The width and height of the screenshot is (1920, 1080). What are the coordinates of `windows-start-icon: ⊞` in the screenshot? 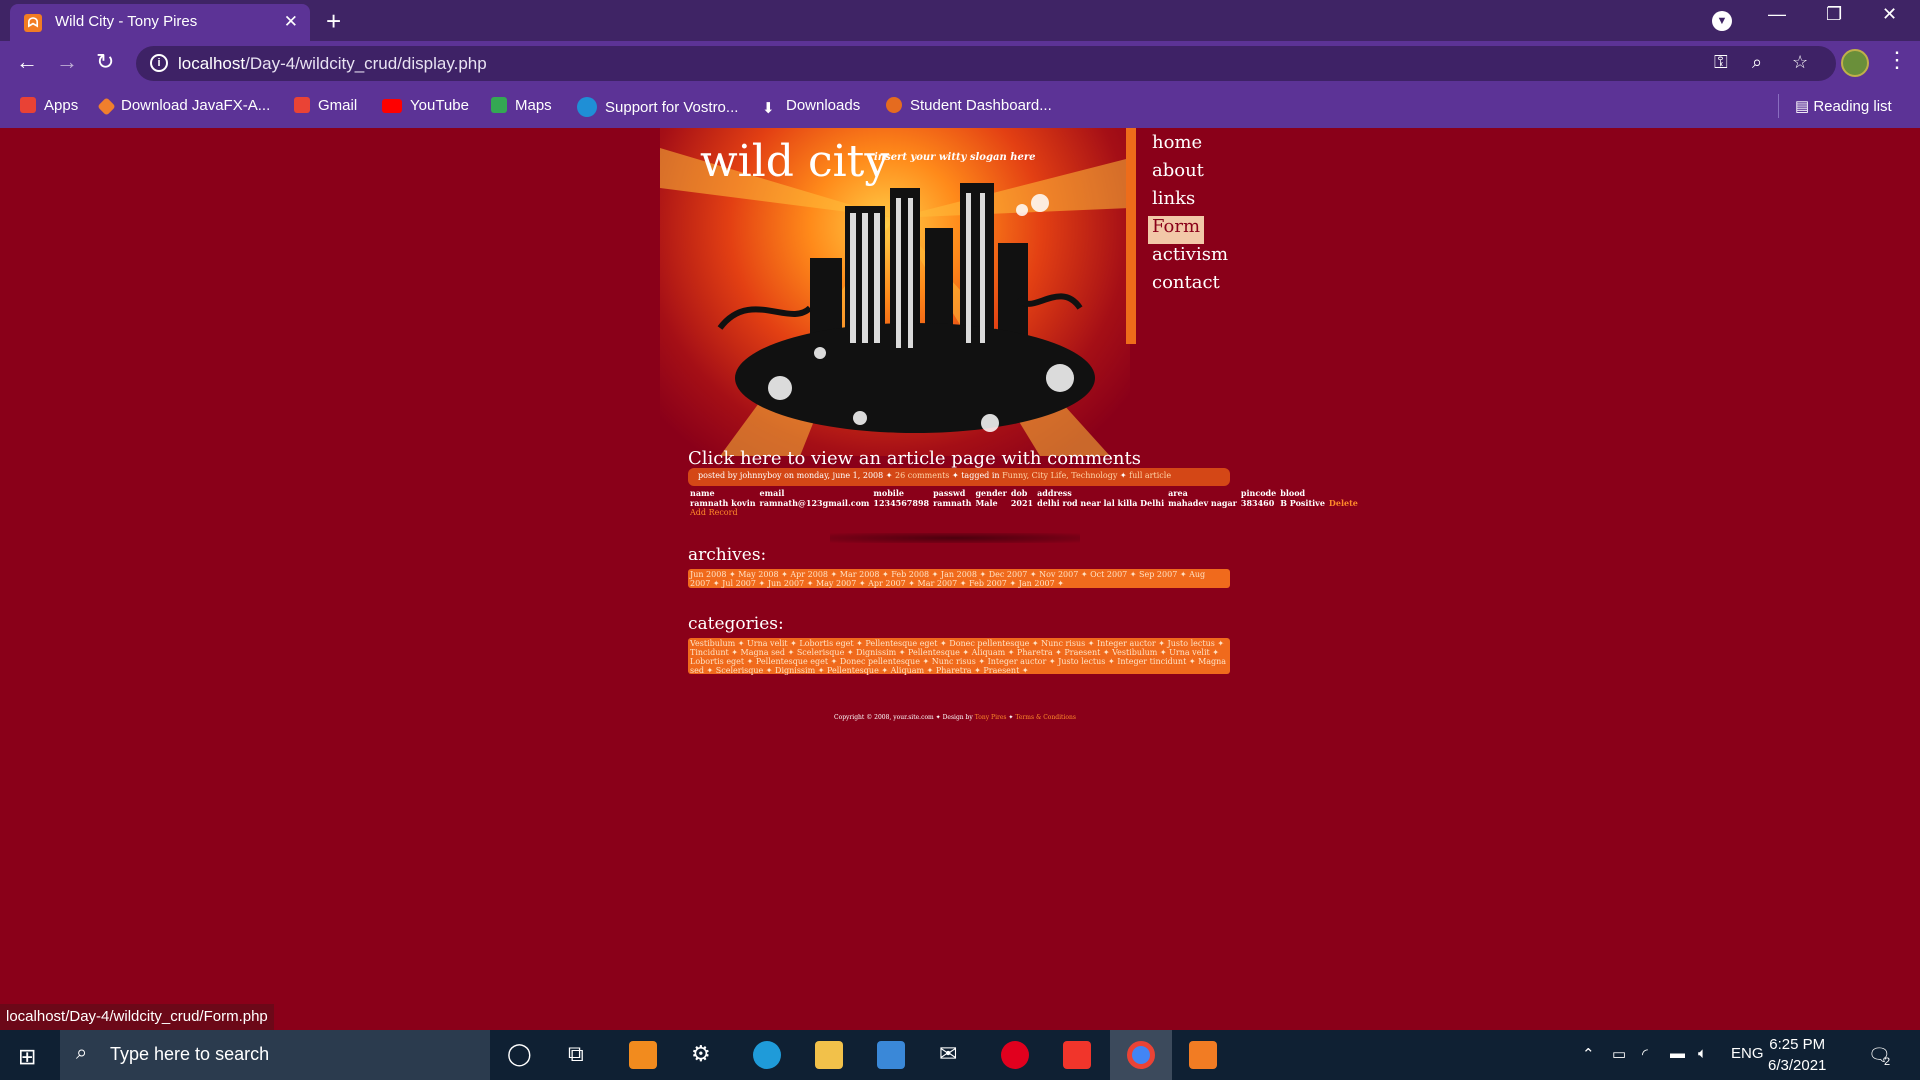 It's located at (27, 1057).